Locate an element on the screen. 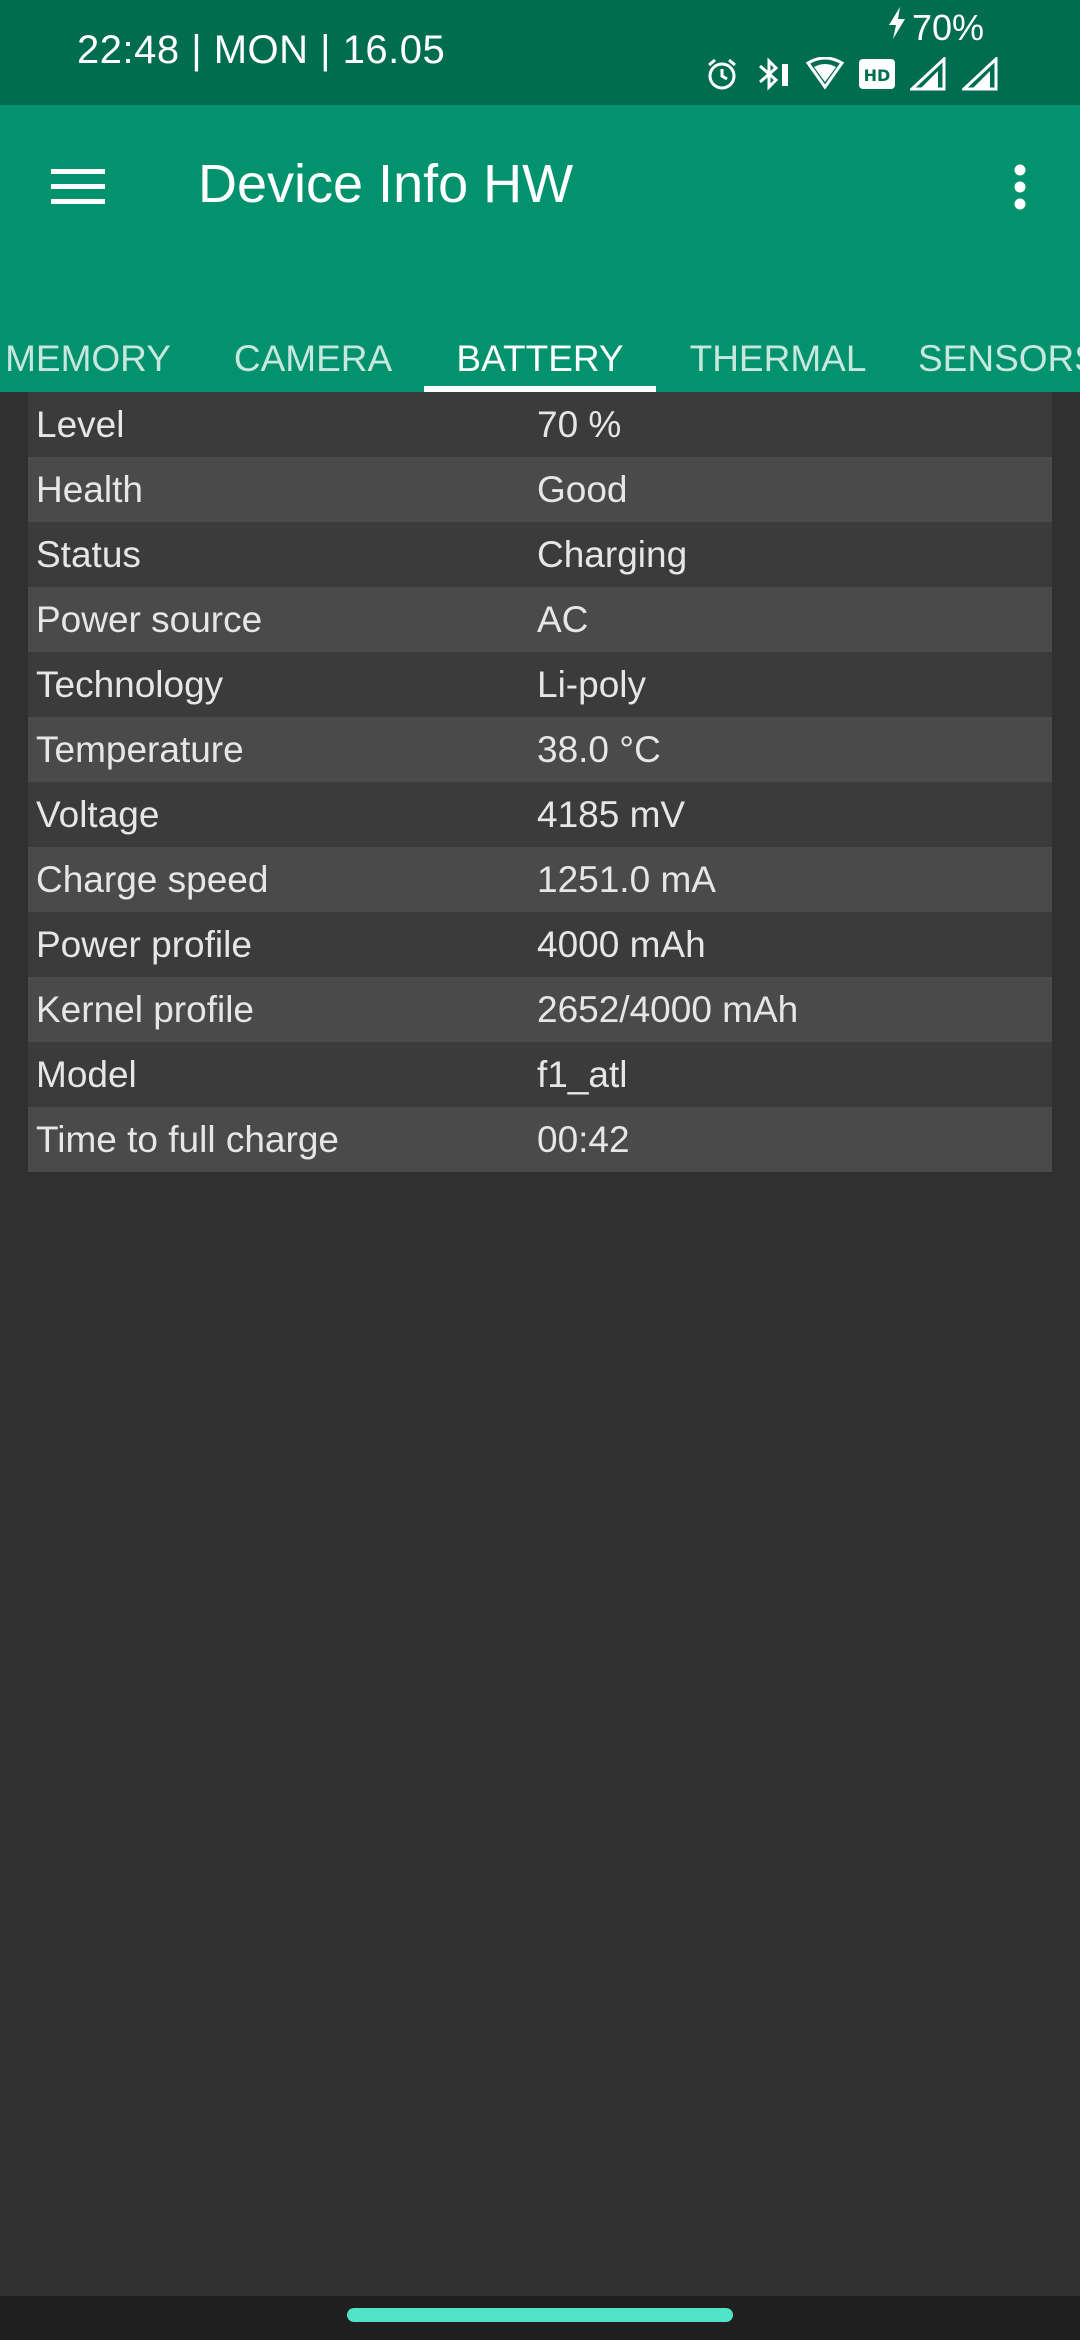 This screenshot has width=1080, height=2340. row-label: Kernel profile is located at coordinates (145, 1009).